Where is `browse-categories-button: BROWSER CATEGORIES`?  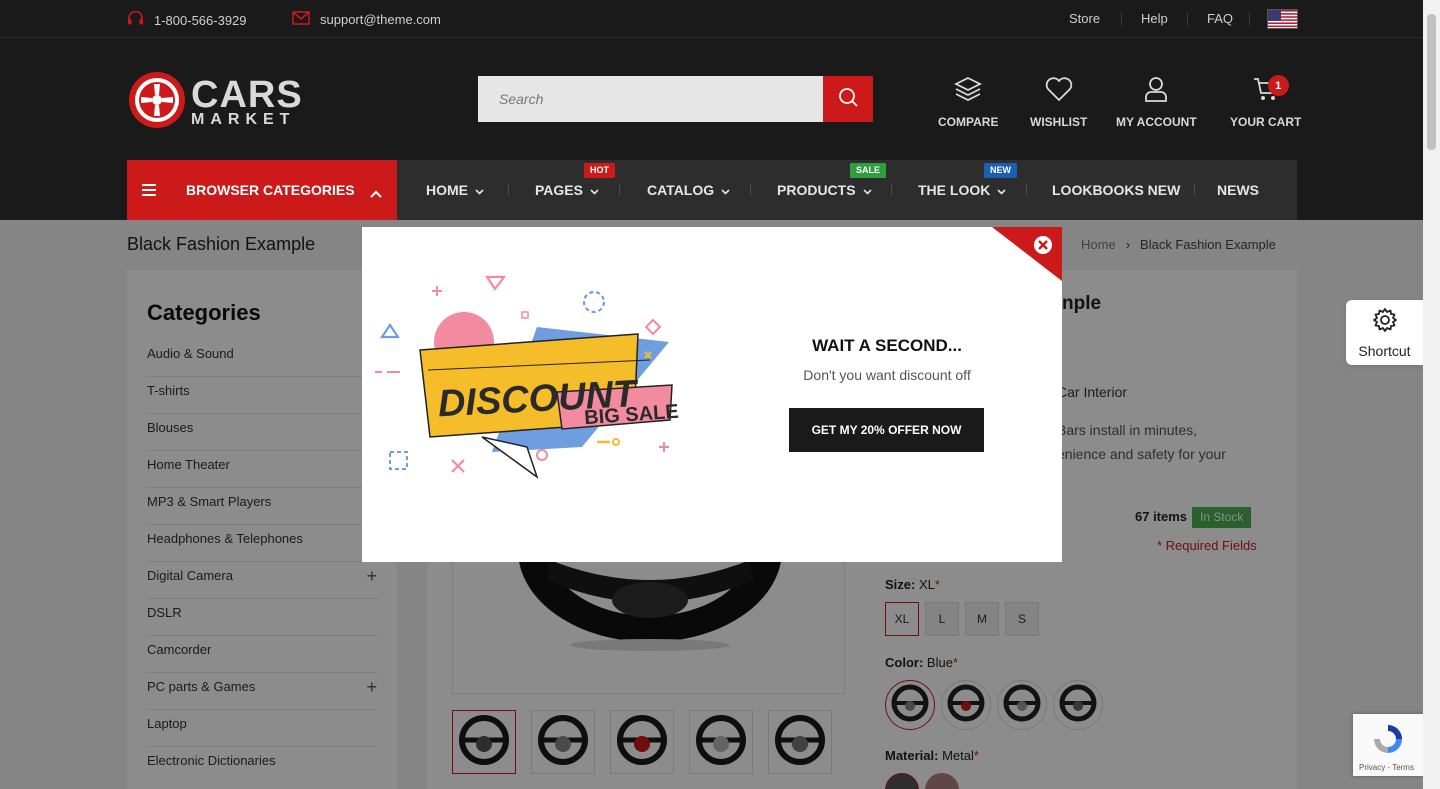 browse-categories-button: BROWSER CATEGORIES is located at coordinates (262, 190).